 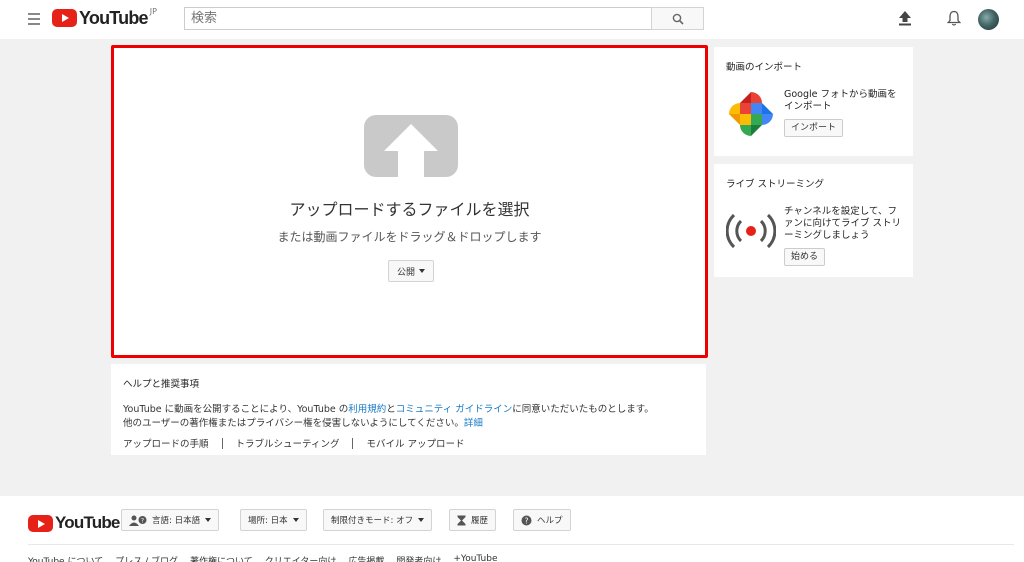 I want to click on import-description: Google フォトから動画をインポート, so click(x=840, y=100).